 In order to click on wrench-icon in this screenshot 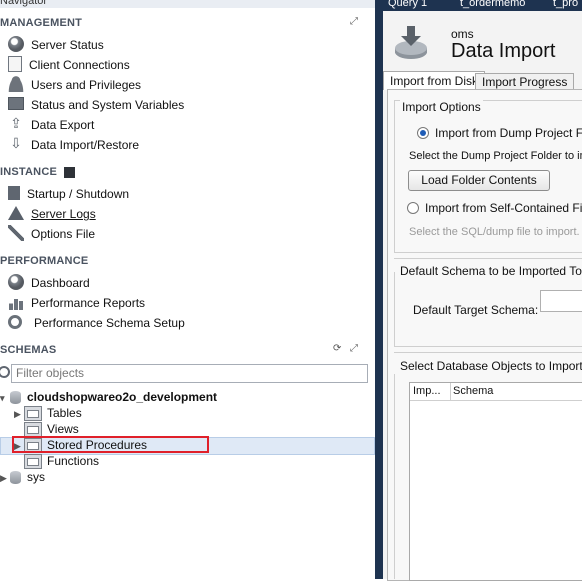, I will do `click(16, 232)`.